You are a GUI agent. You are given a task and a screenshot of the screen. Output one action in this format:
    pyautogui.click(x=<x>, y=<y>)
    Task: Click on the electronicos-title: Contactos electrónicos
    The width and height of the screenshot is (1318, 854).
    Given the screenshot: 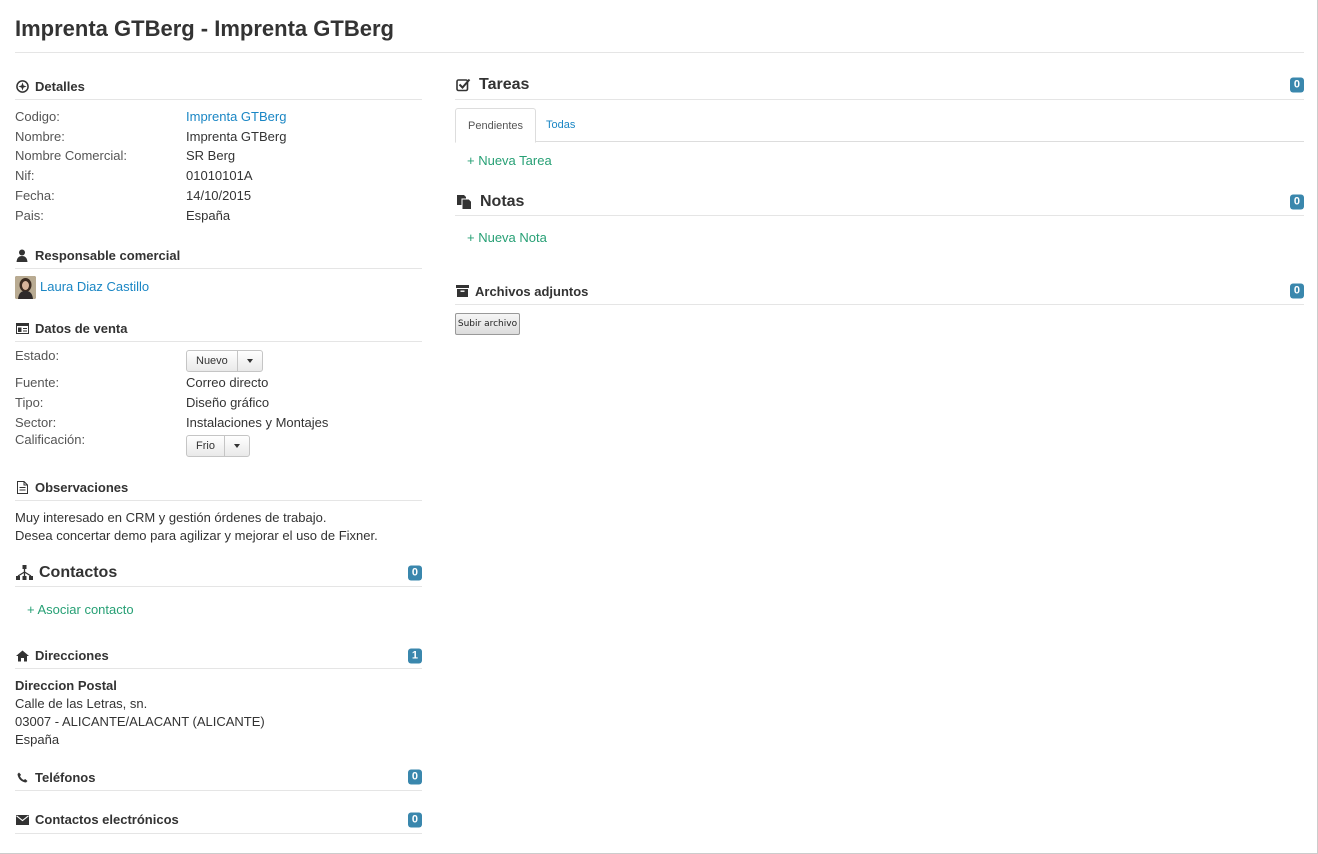 What is the action you would take?
    pyautogui.click(x=107, y=819)
    